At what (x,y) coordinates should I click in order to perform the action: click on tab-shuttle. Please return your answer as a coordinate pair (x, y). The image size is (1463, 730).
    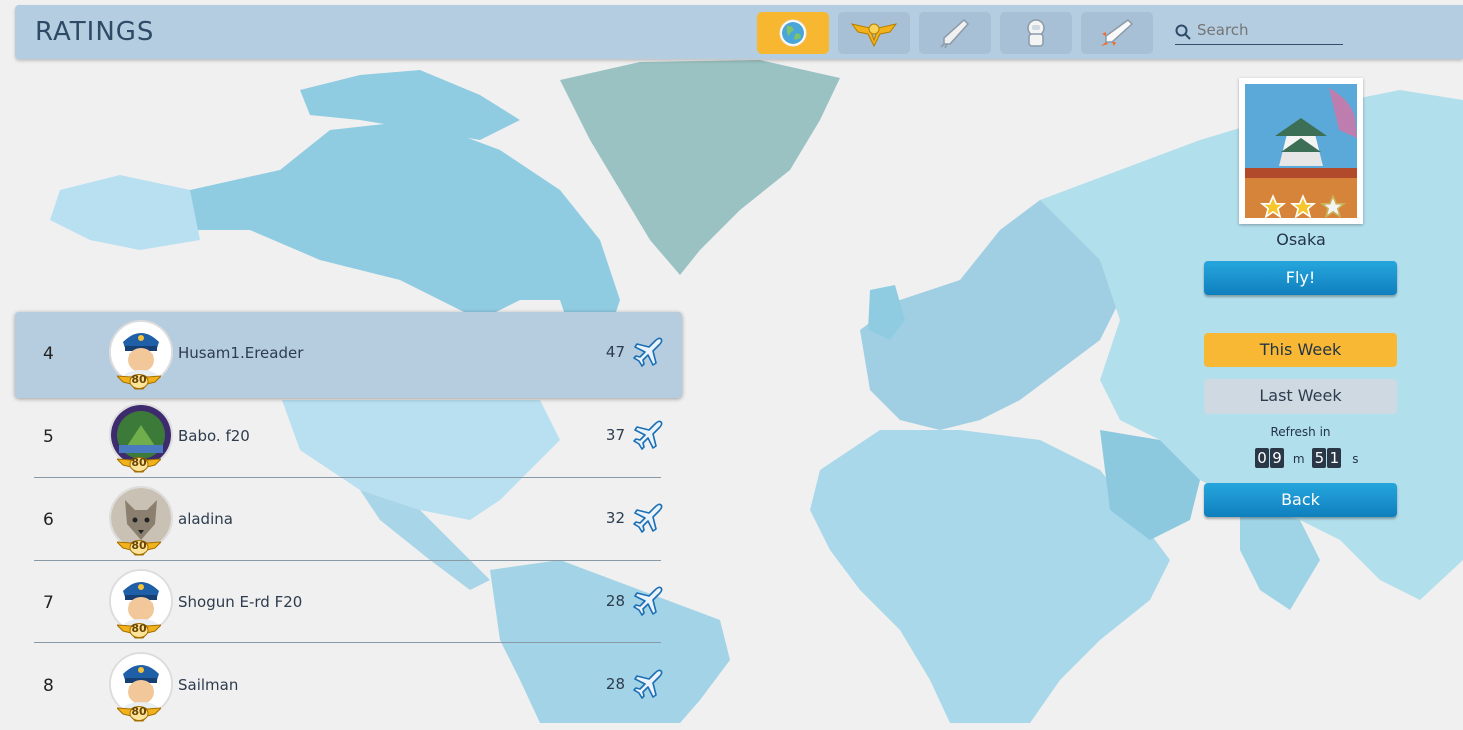
    Looking at the image, I should click on (1117, 33).